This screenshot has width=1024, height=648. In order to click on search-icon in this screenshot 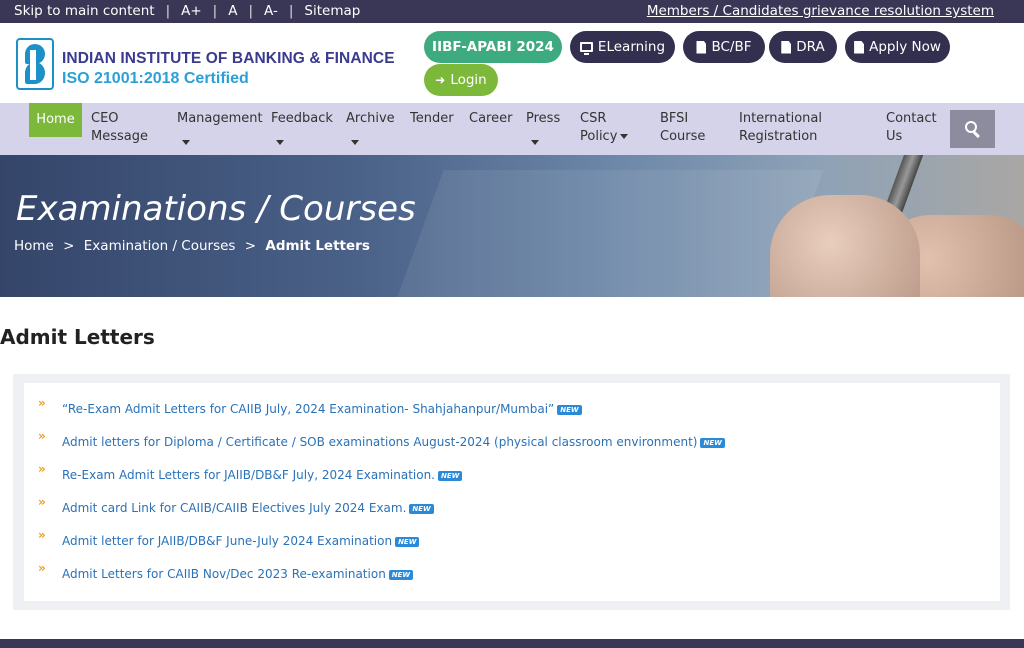, I will do `click(972, 130)`.